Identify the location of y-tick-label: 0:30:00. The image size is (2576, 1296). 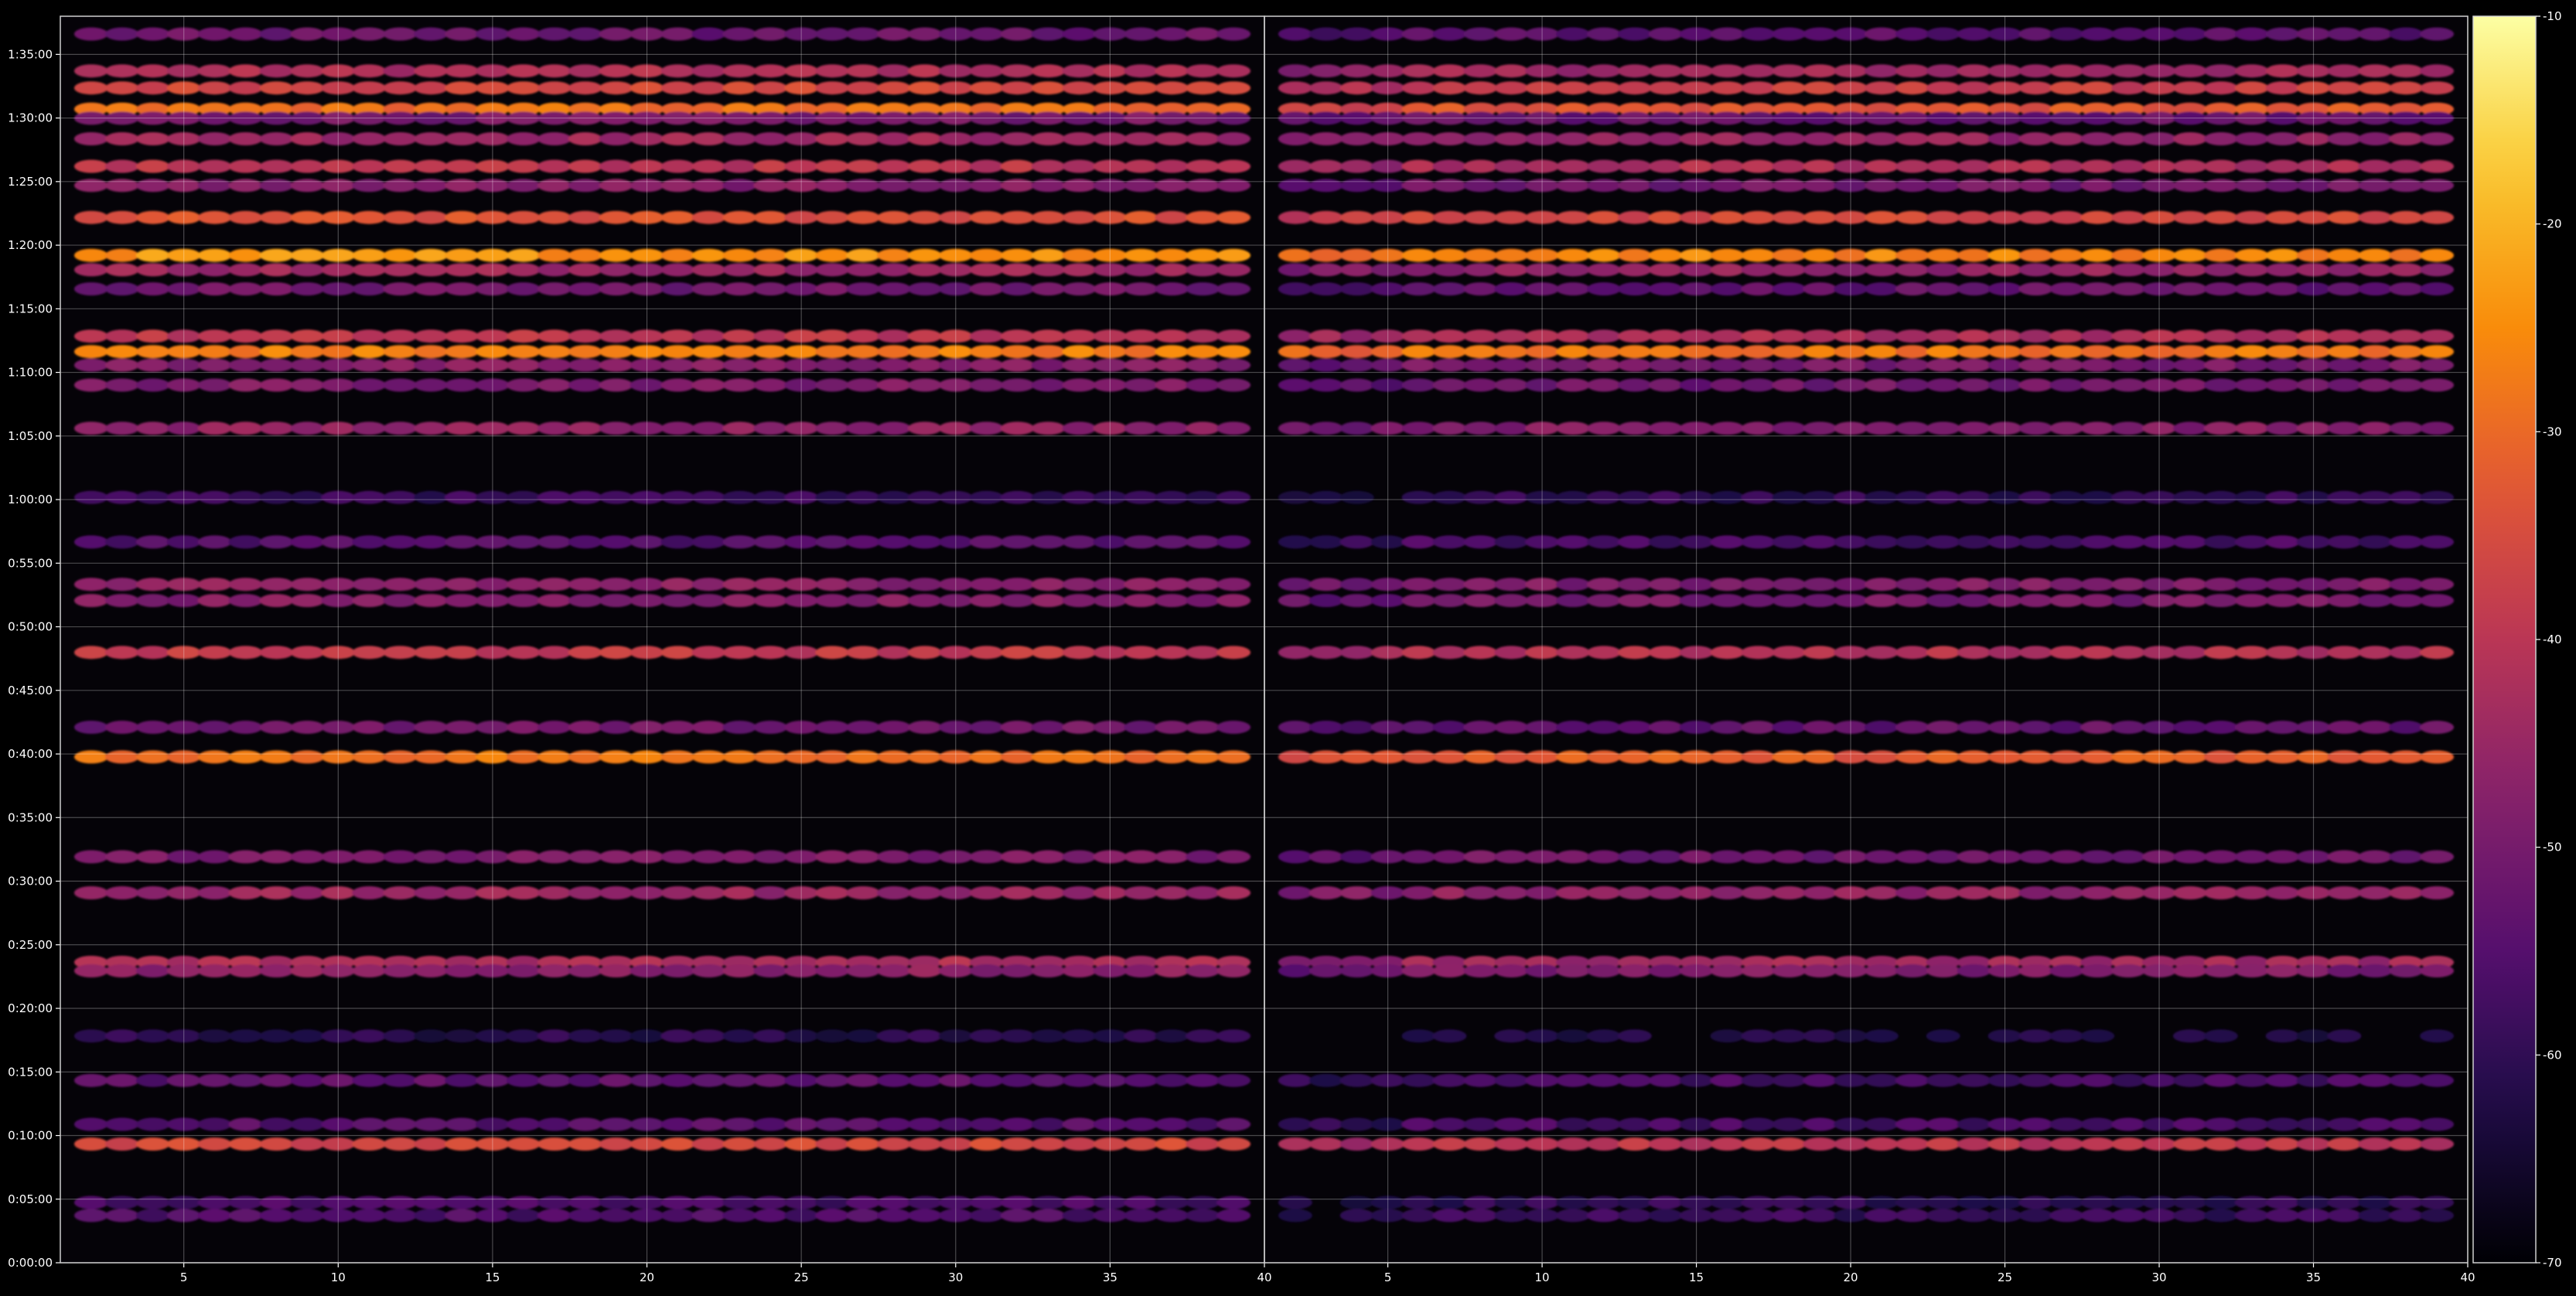
(31, 881).